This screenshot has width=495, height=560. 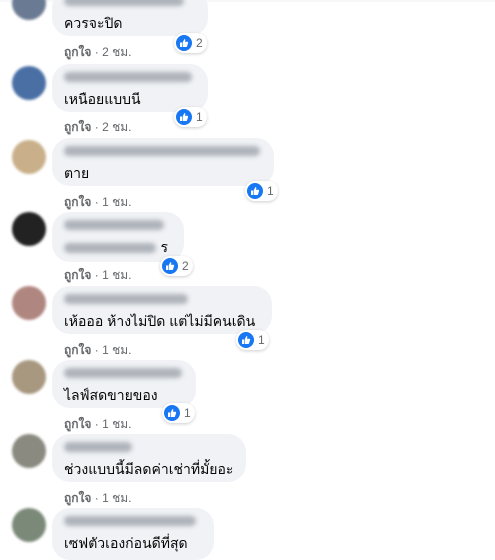 I want to click on comment-text: ร, so click(x=164, y=247).